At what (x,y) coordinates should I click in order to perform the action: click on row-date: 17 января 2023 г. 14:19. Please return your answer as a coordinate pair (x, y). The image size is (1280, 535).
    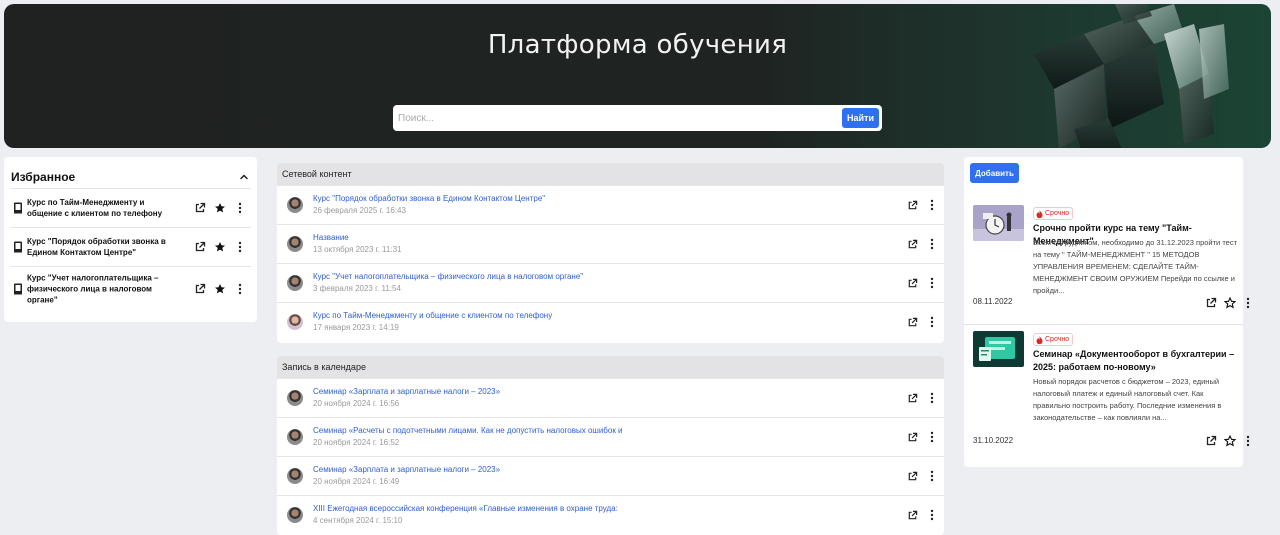
    Looking at the image, I should click on (356, 327).